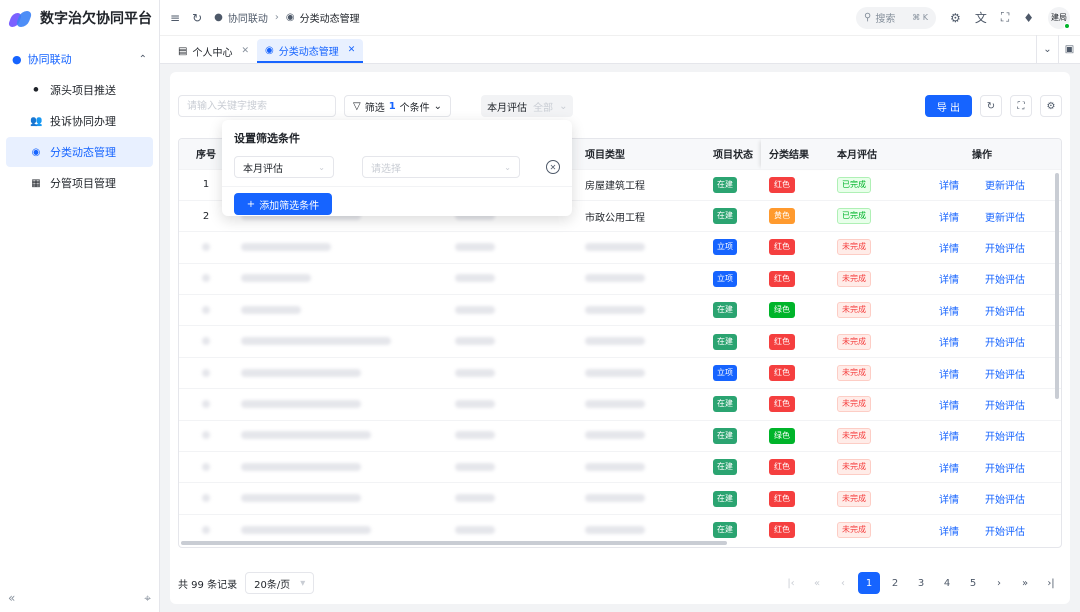  Describe the element at coordinates (1025, 583) in the screenshot. I see `next-jump-icon: »` at that location.